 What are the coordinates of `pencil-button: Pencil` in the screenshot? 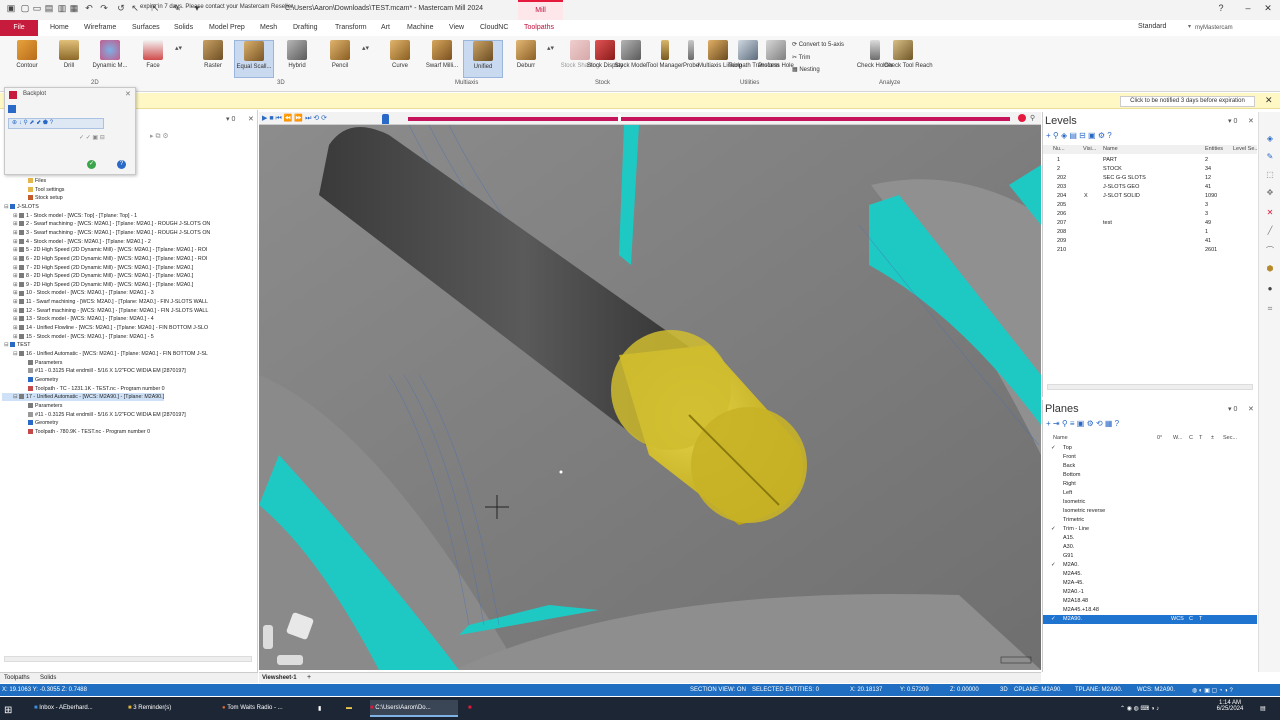 It's located at (340, 59).